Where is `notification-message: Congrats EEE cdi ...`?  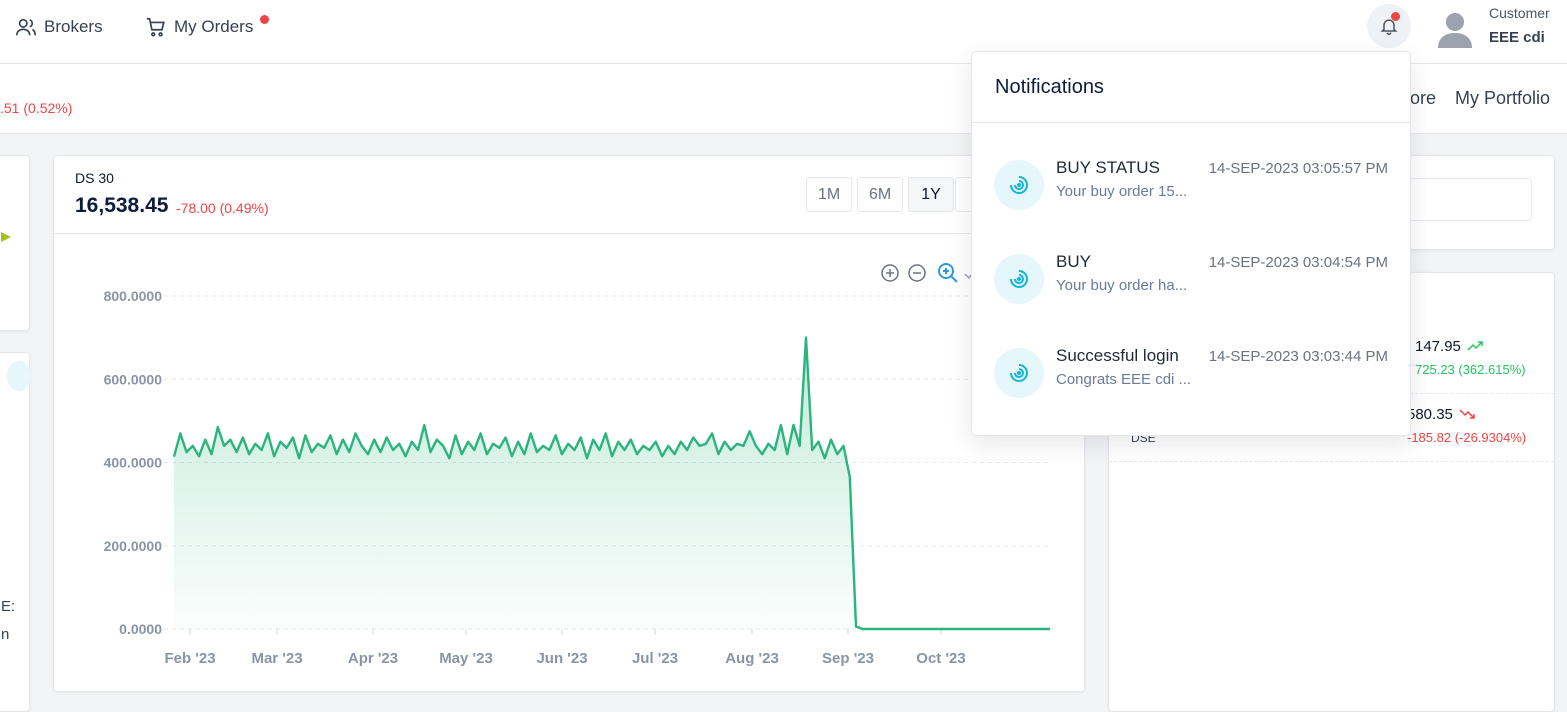
notification-message: Congrats EEE cdi ... is located at coordinates (1124, 379).